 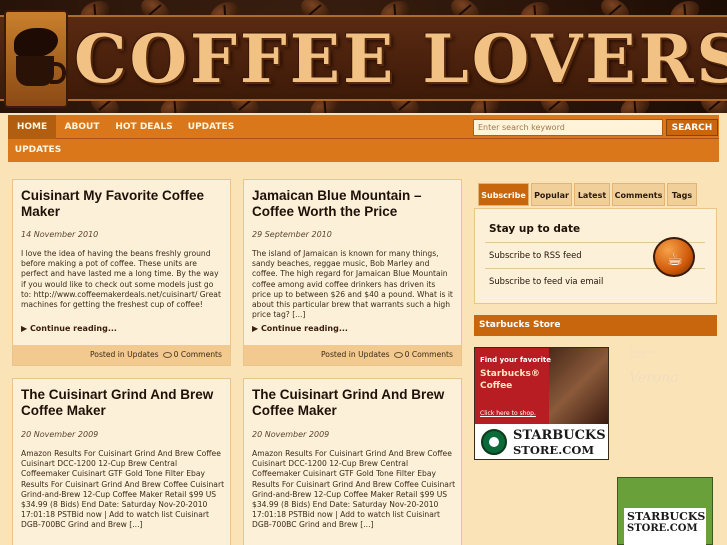 I want to click on starbucks-ad-small: STARBUCKS STORE.COM, so click(x=665, y=511).